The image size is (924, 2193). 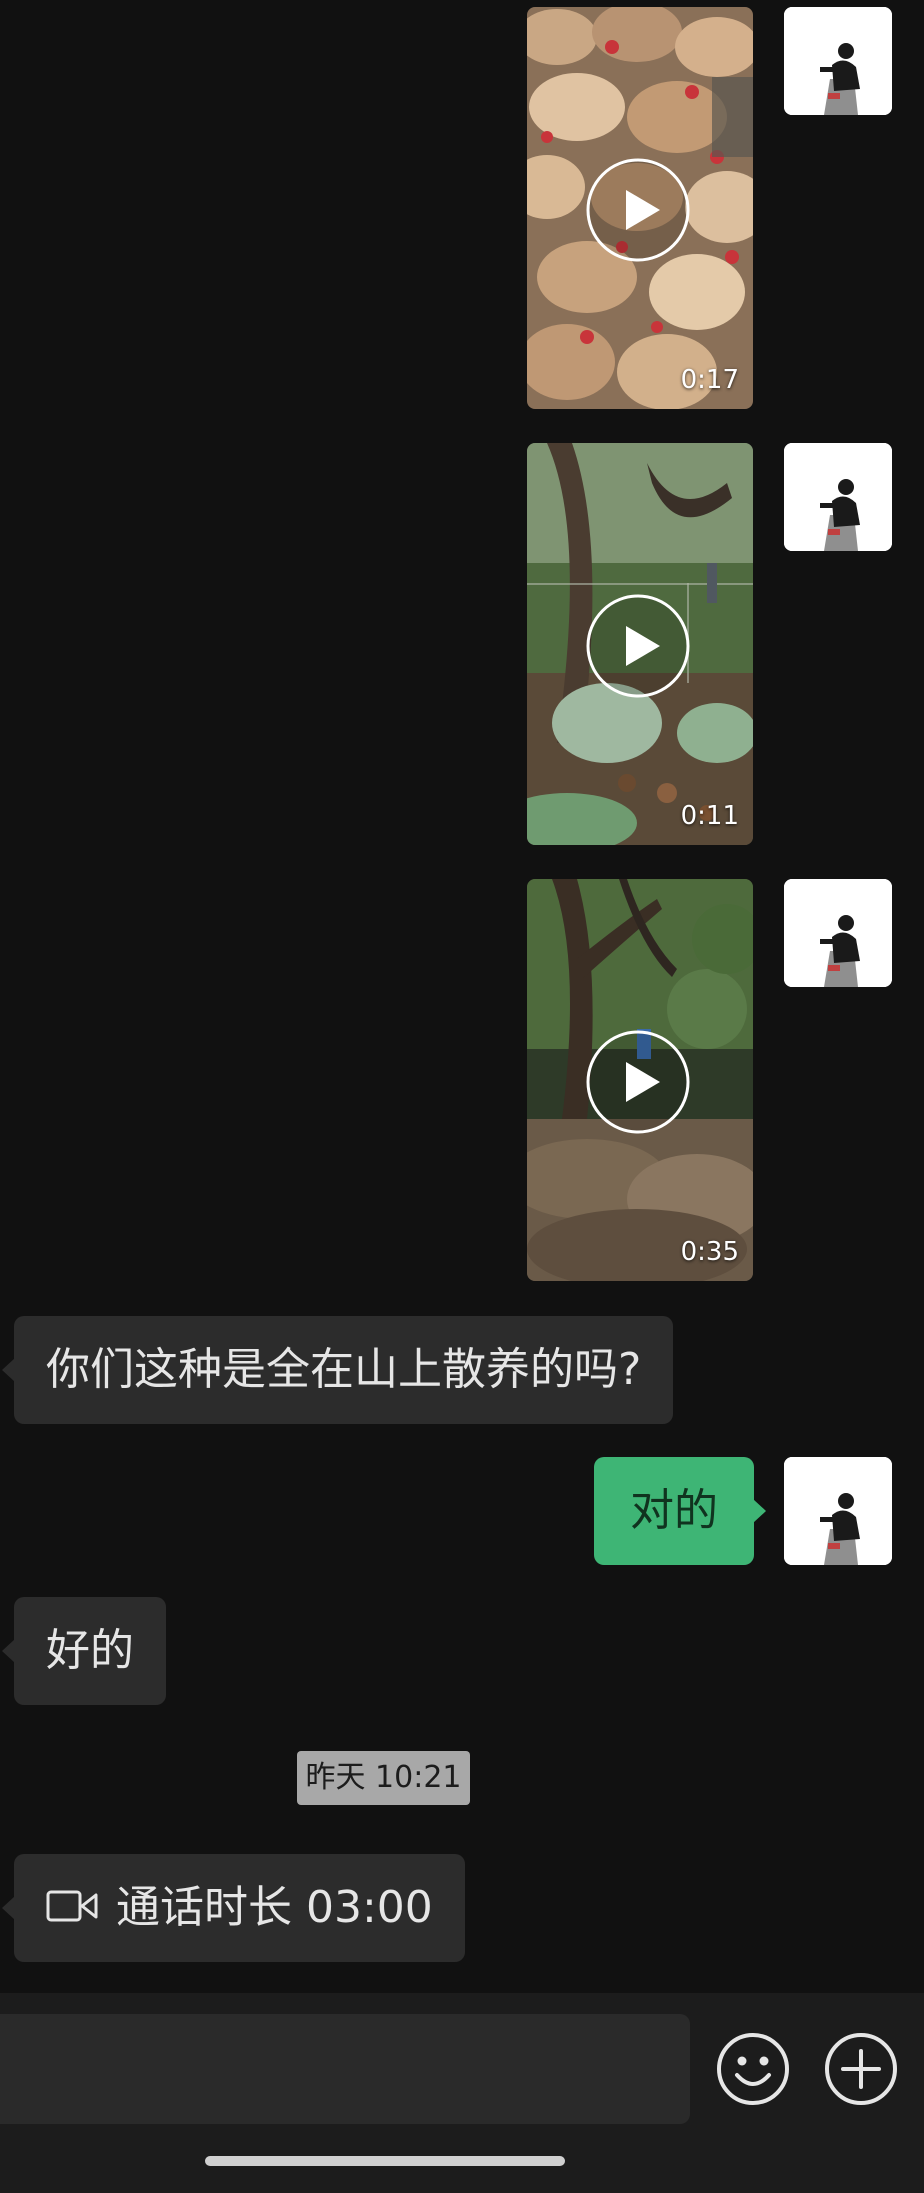 What do you see at coordinates (861, 2069) in the screenshot?
I see `plus-circle-icon` at bounding box center [861, 2069].